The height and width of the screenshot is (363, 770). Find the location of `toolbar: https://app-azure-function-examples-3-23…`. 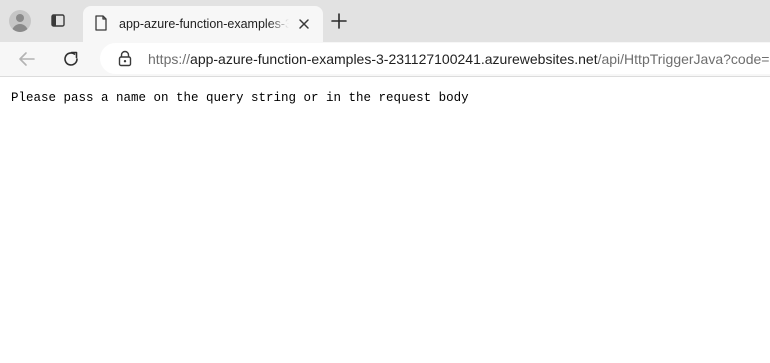

toolbar: https://app-azure-function-examples-3-23… is located at coordinates (385, 59).